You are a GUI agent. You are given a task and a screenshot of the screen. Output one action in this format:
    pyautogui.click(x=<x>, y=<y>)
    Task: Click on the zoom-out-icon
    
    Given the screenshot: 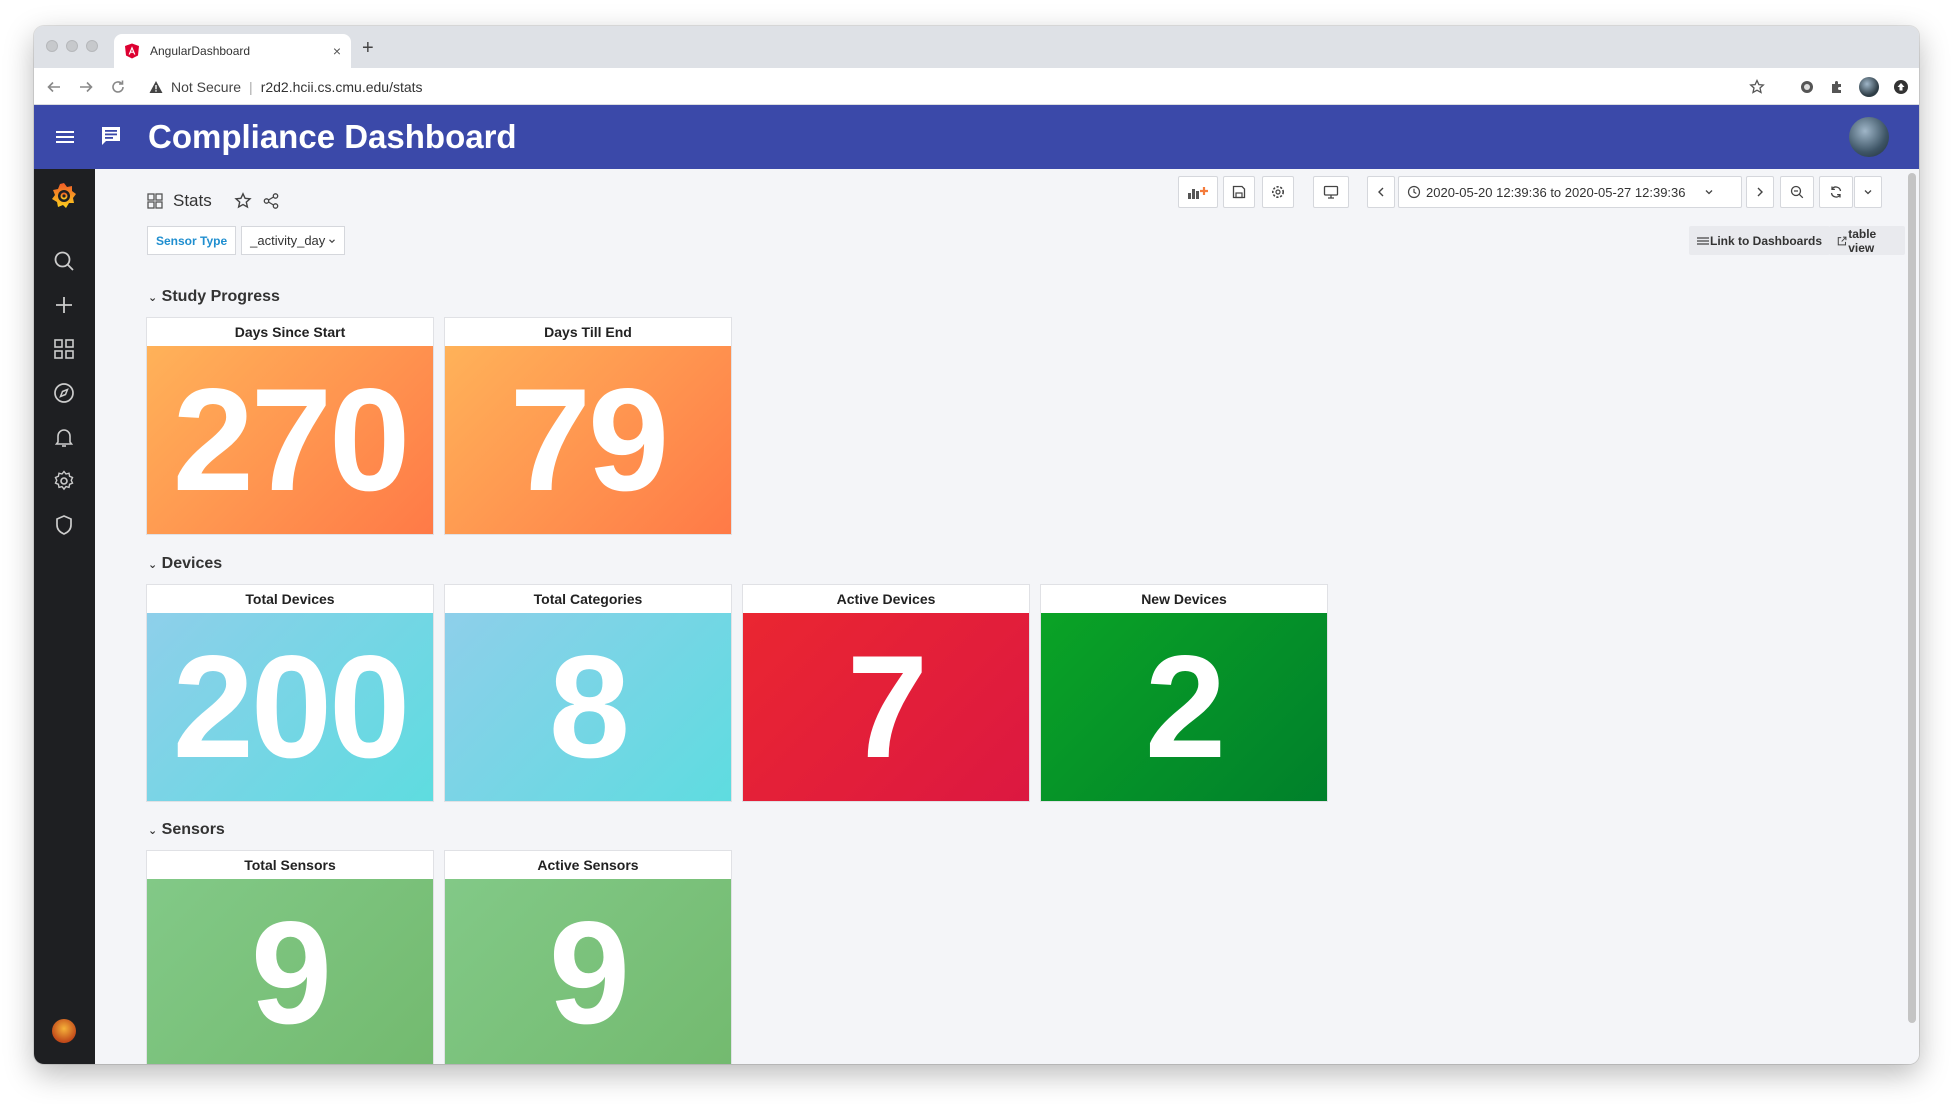 What is the action you would take?
    pyautogui.click(x=1797, y=192)
    